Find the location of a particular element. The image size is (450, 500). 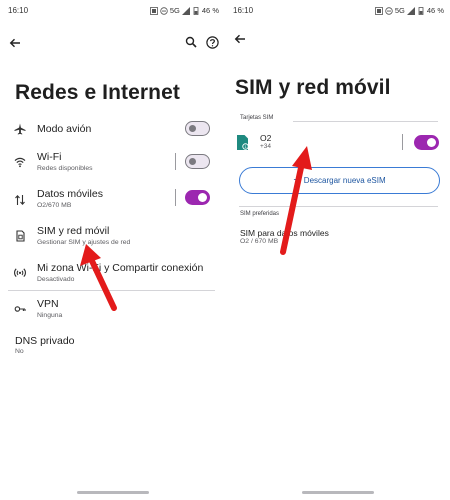

settings-item-airplane-mode: Modo avión is located at coordinates (112, 129).